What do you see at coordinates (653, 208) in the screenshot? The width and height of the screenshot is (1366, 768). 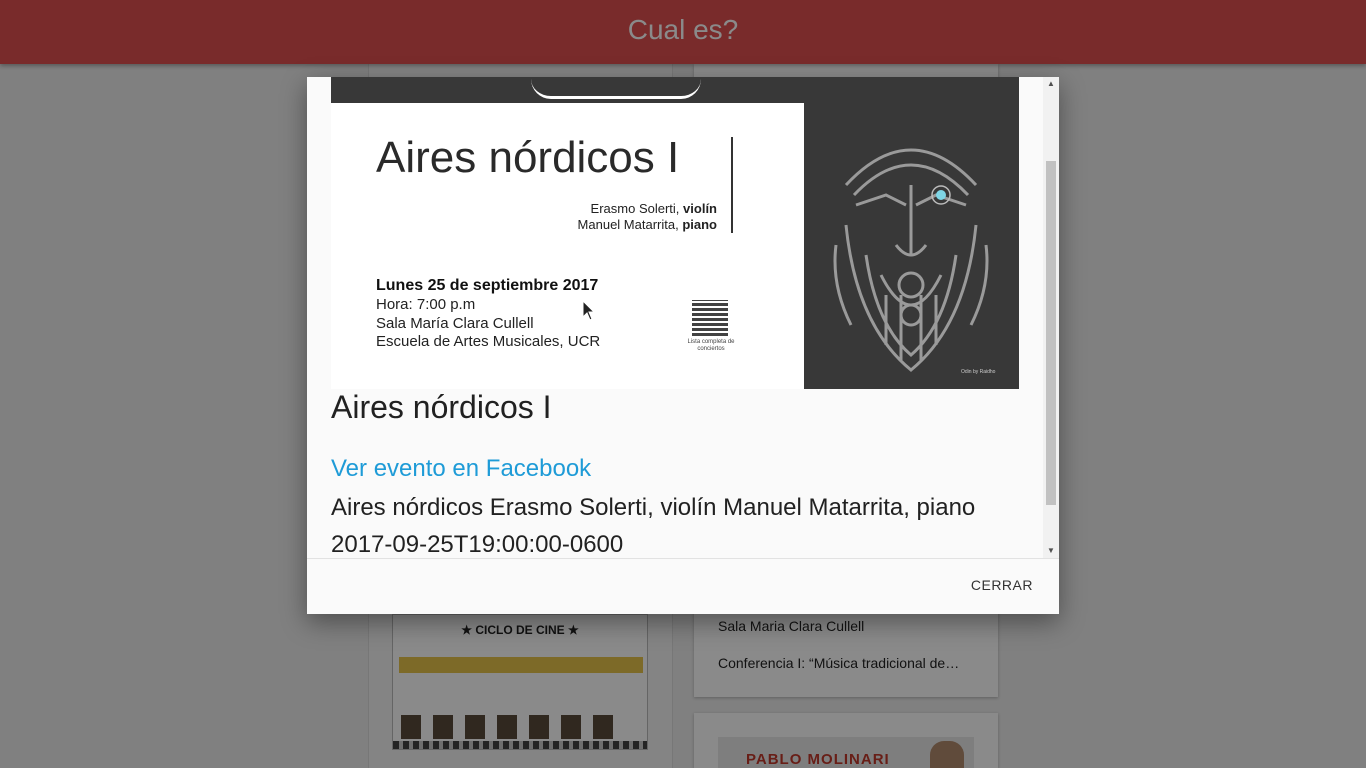 I see `poster-performer-1: Erasmo Solerti, violín` at bounding box center [653, 208].